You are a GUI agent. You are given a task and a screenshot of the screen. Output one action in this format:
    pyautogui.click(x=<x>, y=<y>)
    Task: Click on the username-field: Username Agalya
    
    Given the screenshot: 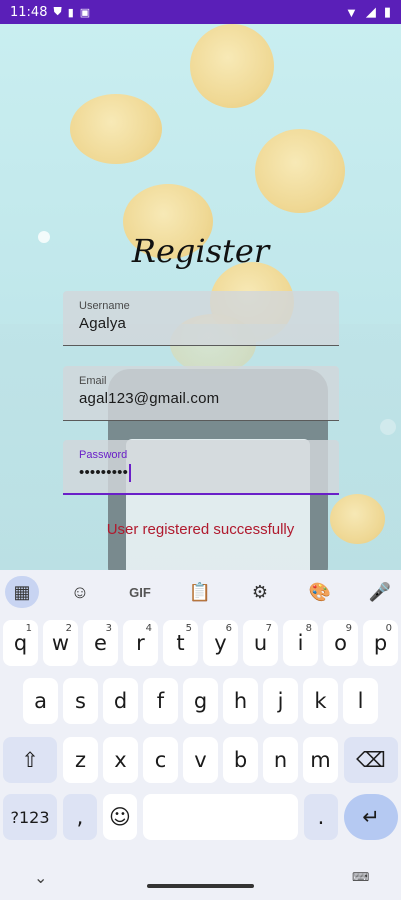 What is the action you would take?
    pyautogui.click(x=201, y=318)
    